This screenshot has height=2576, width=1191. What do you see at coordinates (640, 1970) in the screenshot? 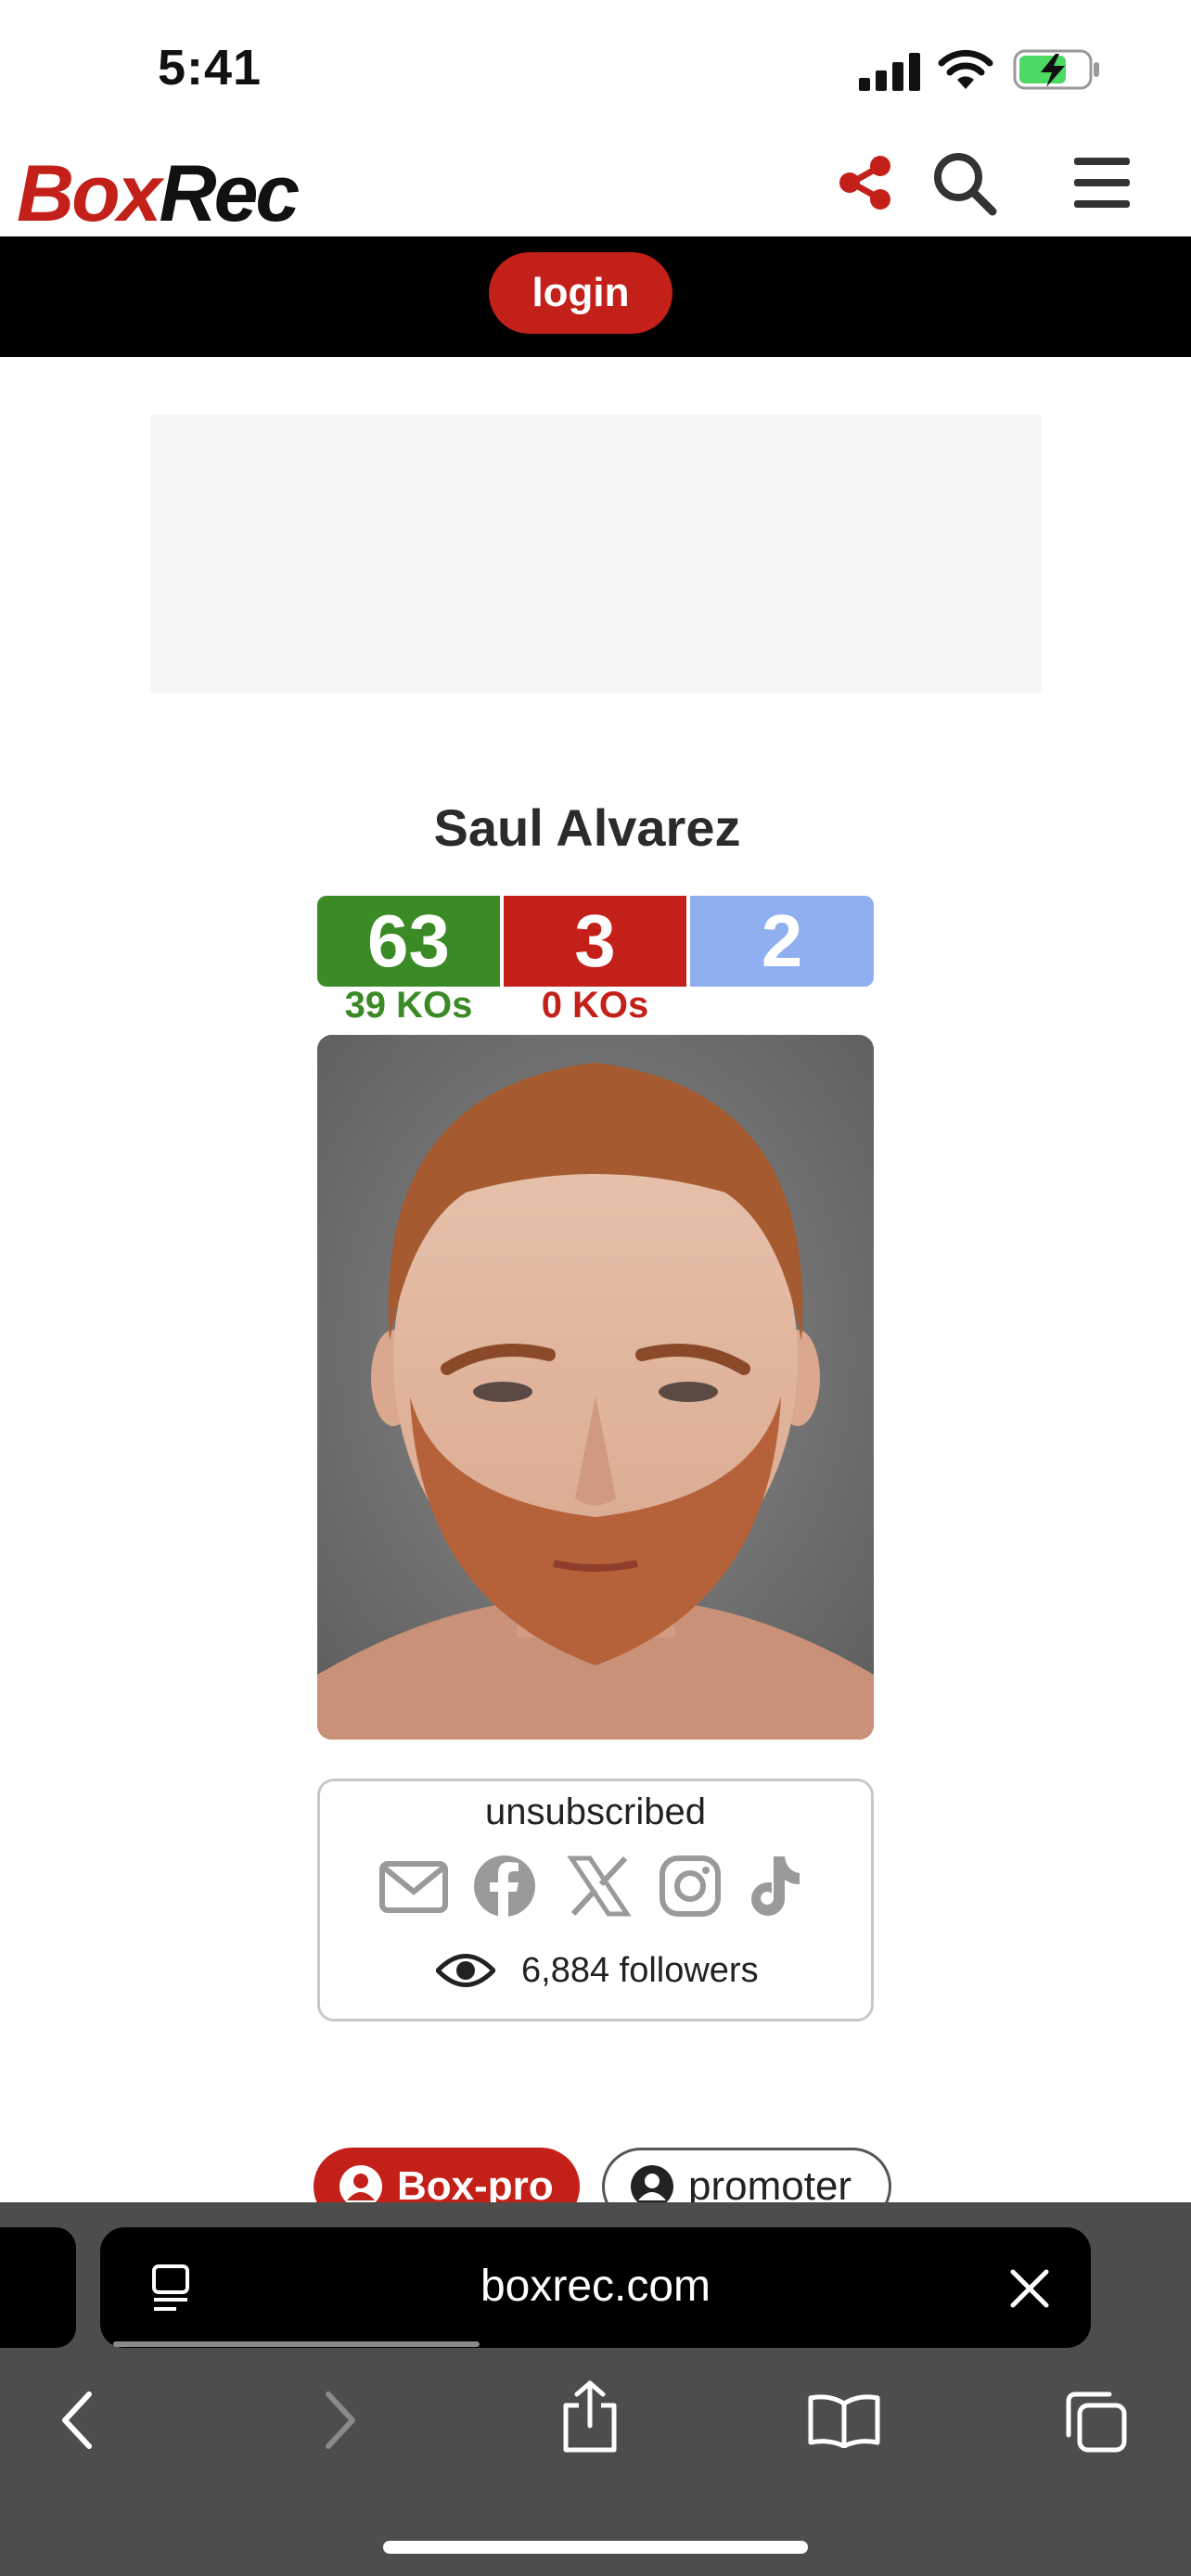
I see `followers-count: 6,884 followers` at bounding box center [640, 1970].